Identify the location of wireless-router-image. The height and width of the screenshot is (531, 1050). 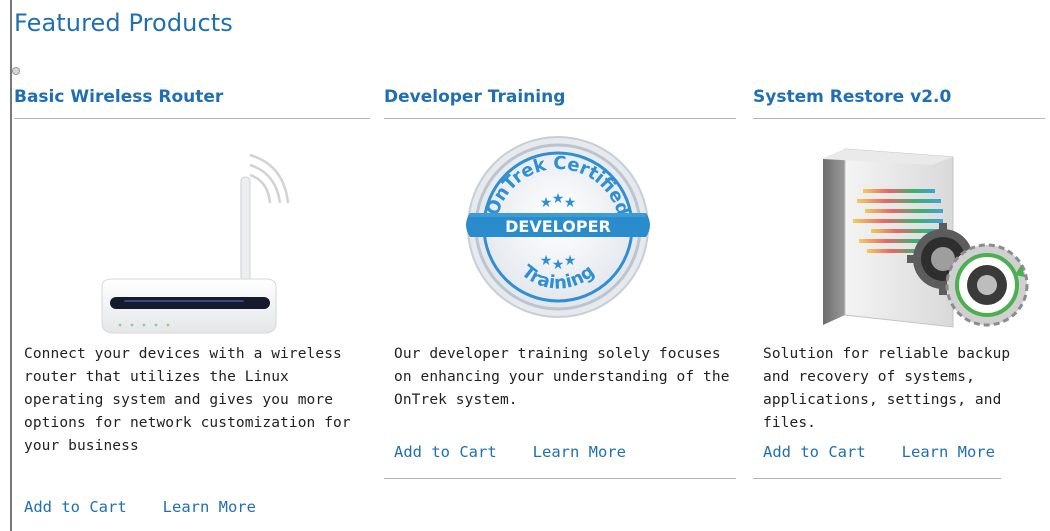
(192, 231).